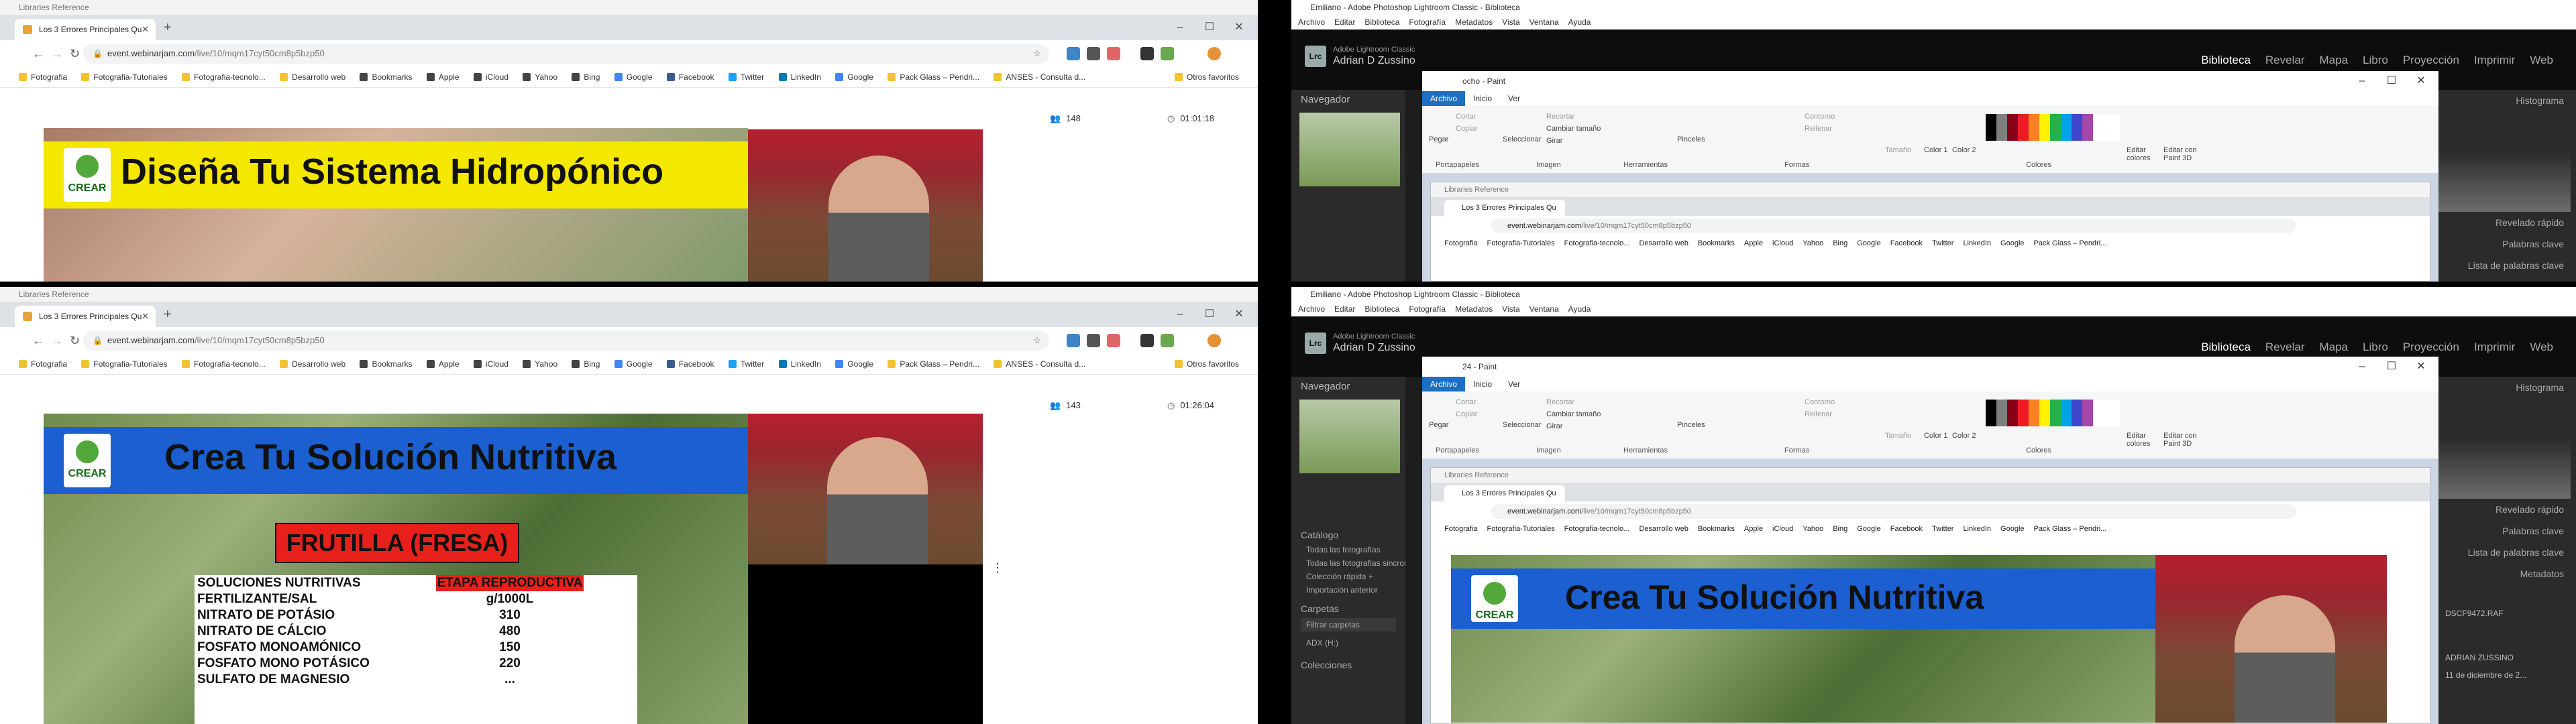 The height and width of the screenshot is (724, 2576). Describe the element at coordinates (1214, 340) in the screenshot. I see `profile-avatar` at that location.